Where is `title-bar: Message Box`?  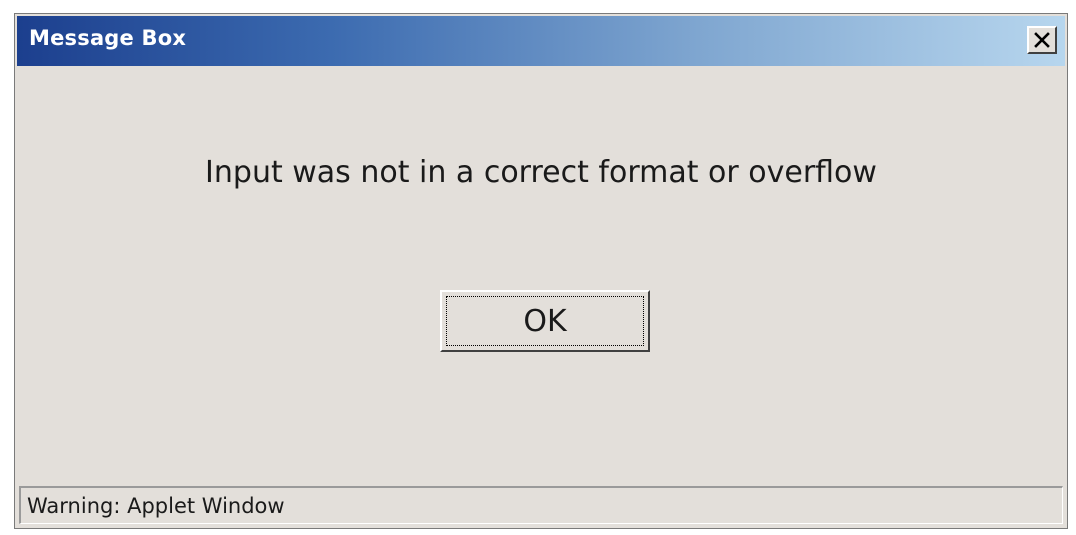 title-bar: Message Box is located at coordinates (541, 41).